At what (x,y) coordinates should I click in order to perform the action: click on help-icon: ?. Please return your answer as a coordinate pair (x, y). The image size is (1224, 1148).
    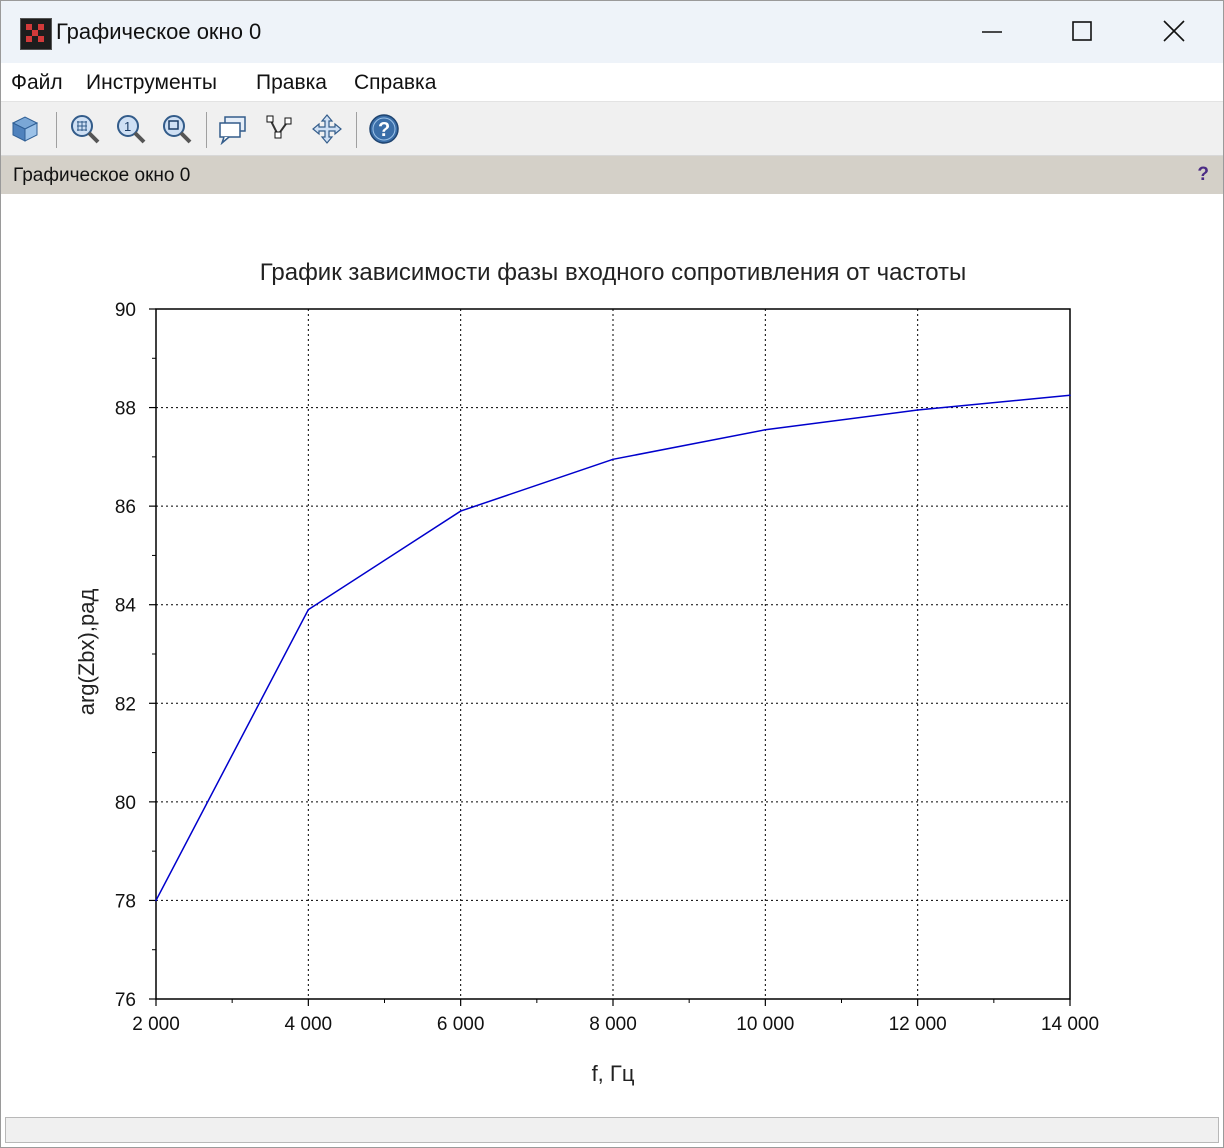
    Looking at the image, I should click on (384, 129).